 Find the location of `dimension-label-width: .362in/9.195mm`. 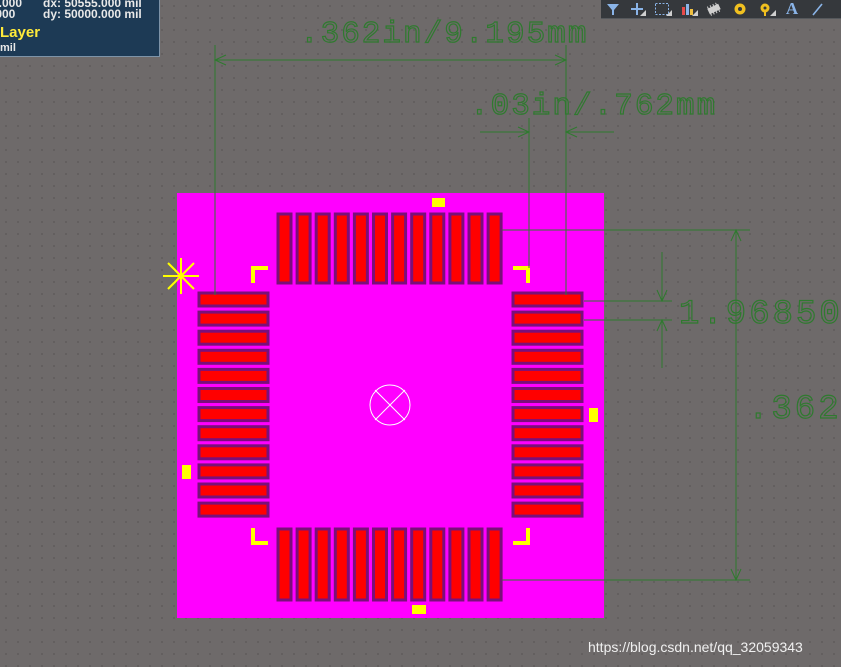

dimension-label-width: .362in/9.195mm is located at coordinates (444, 34).